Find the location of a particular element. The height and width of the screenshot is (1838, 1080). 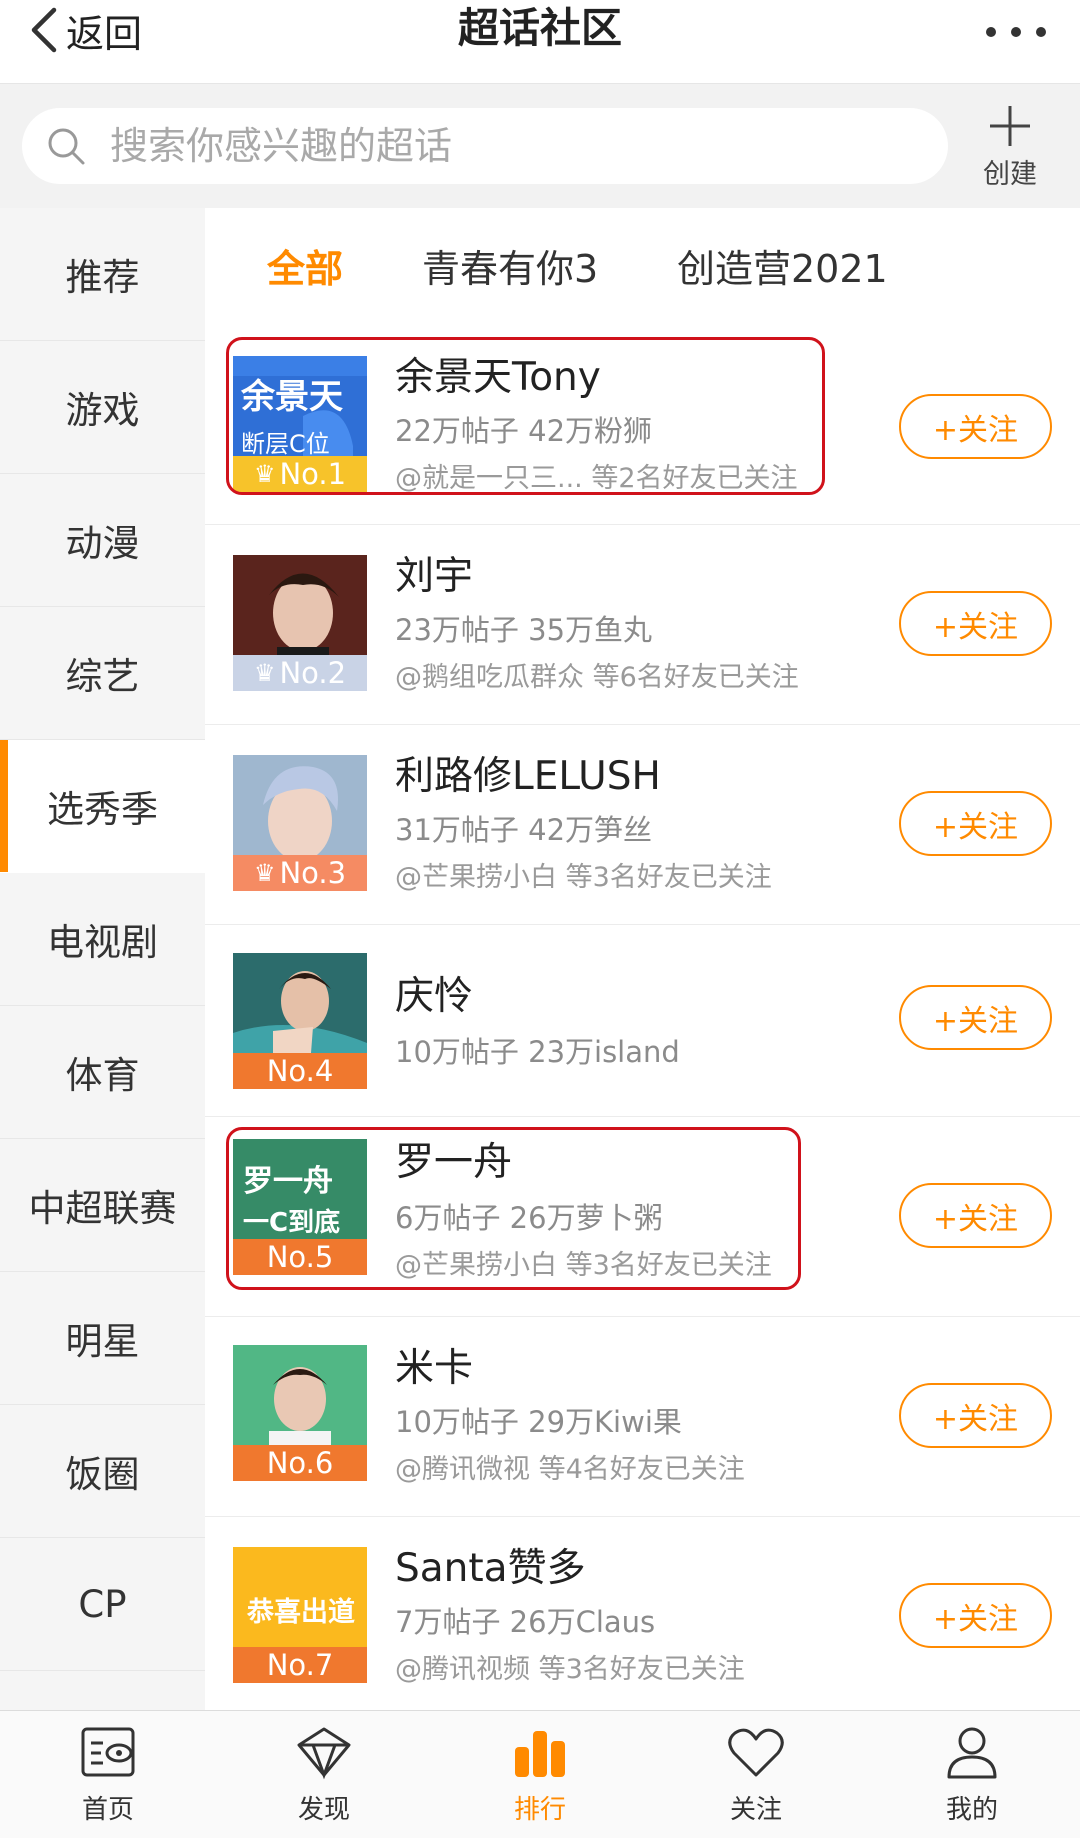

topic-name: 利路修LELUSH is located at coordinates (528, 776).